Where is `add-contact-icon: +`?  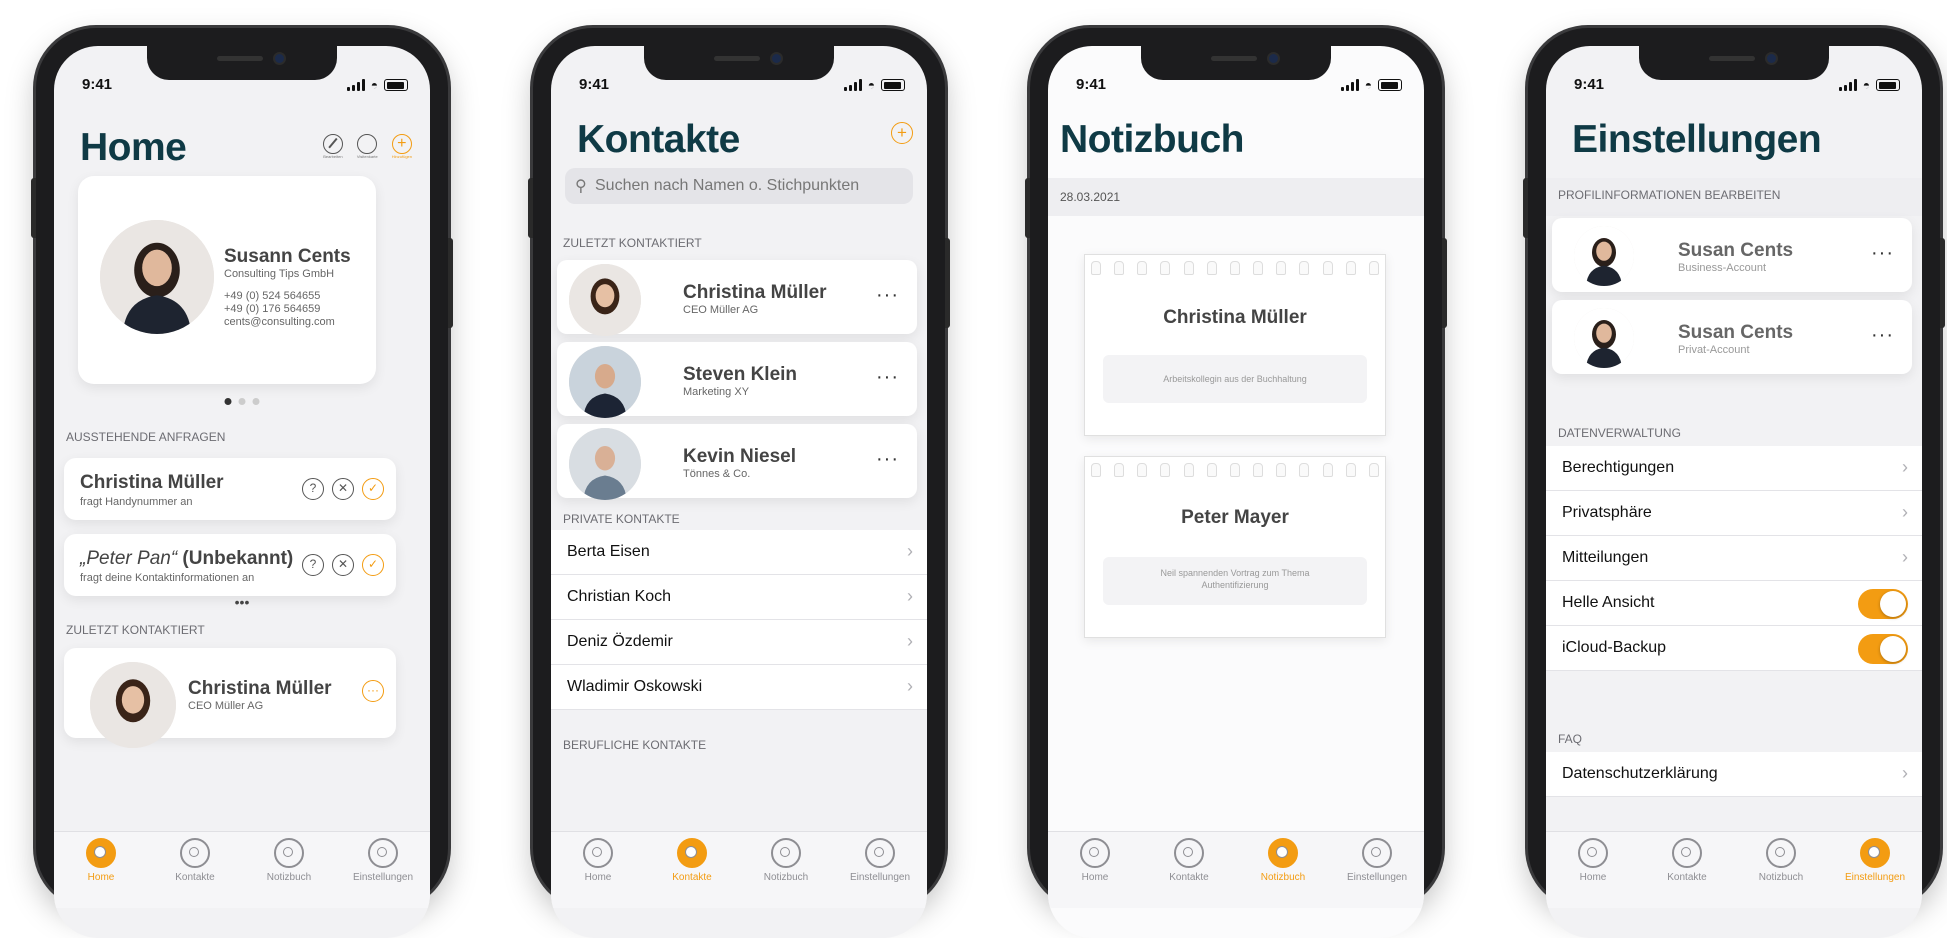 add-contact-icon: + is located at coordinates (902, 133).